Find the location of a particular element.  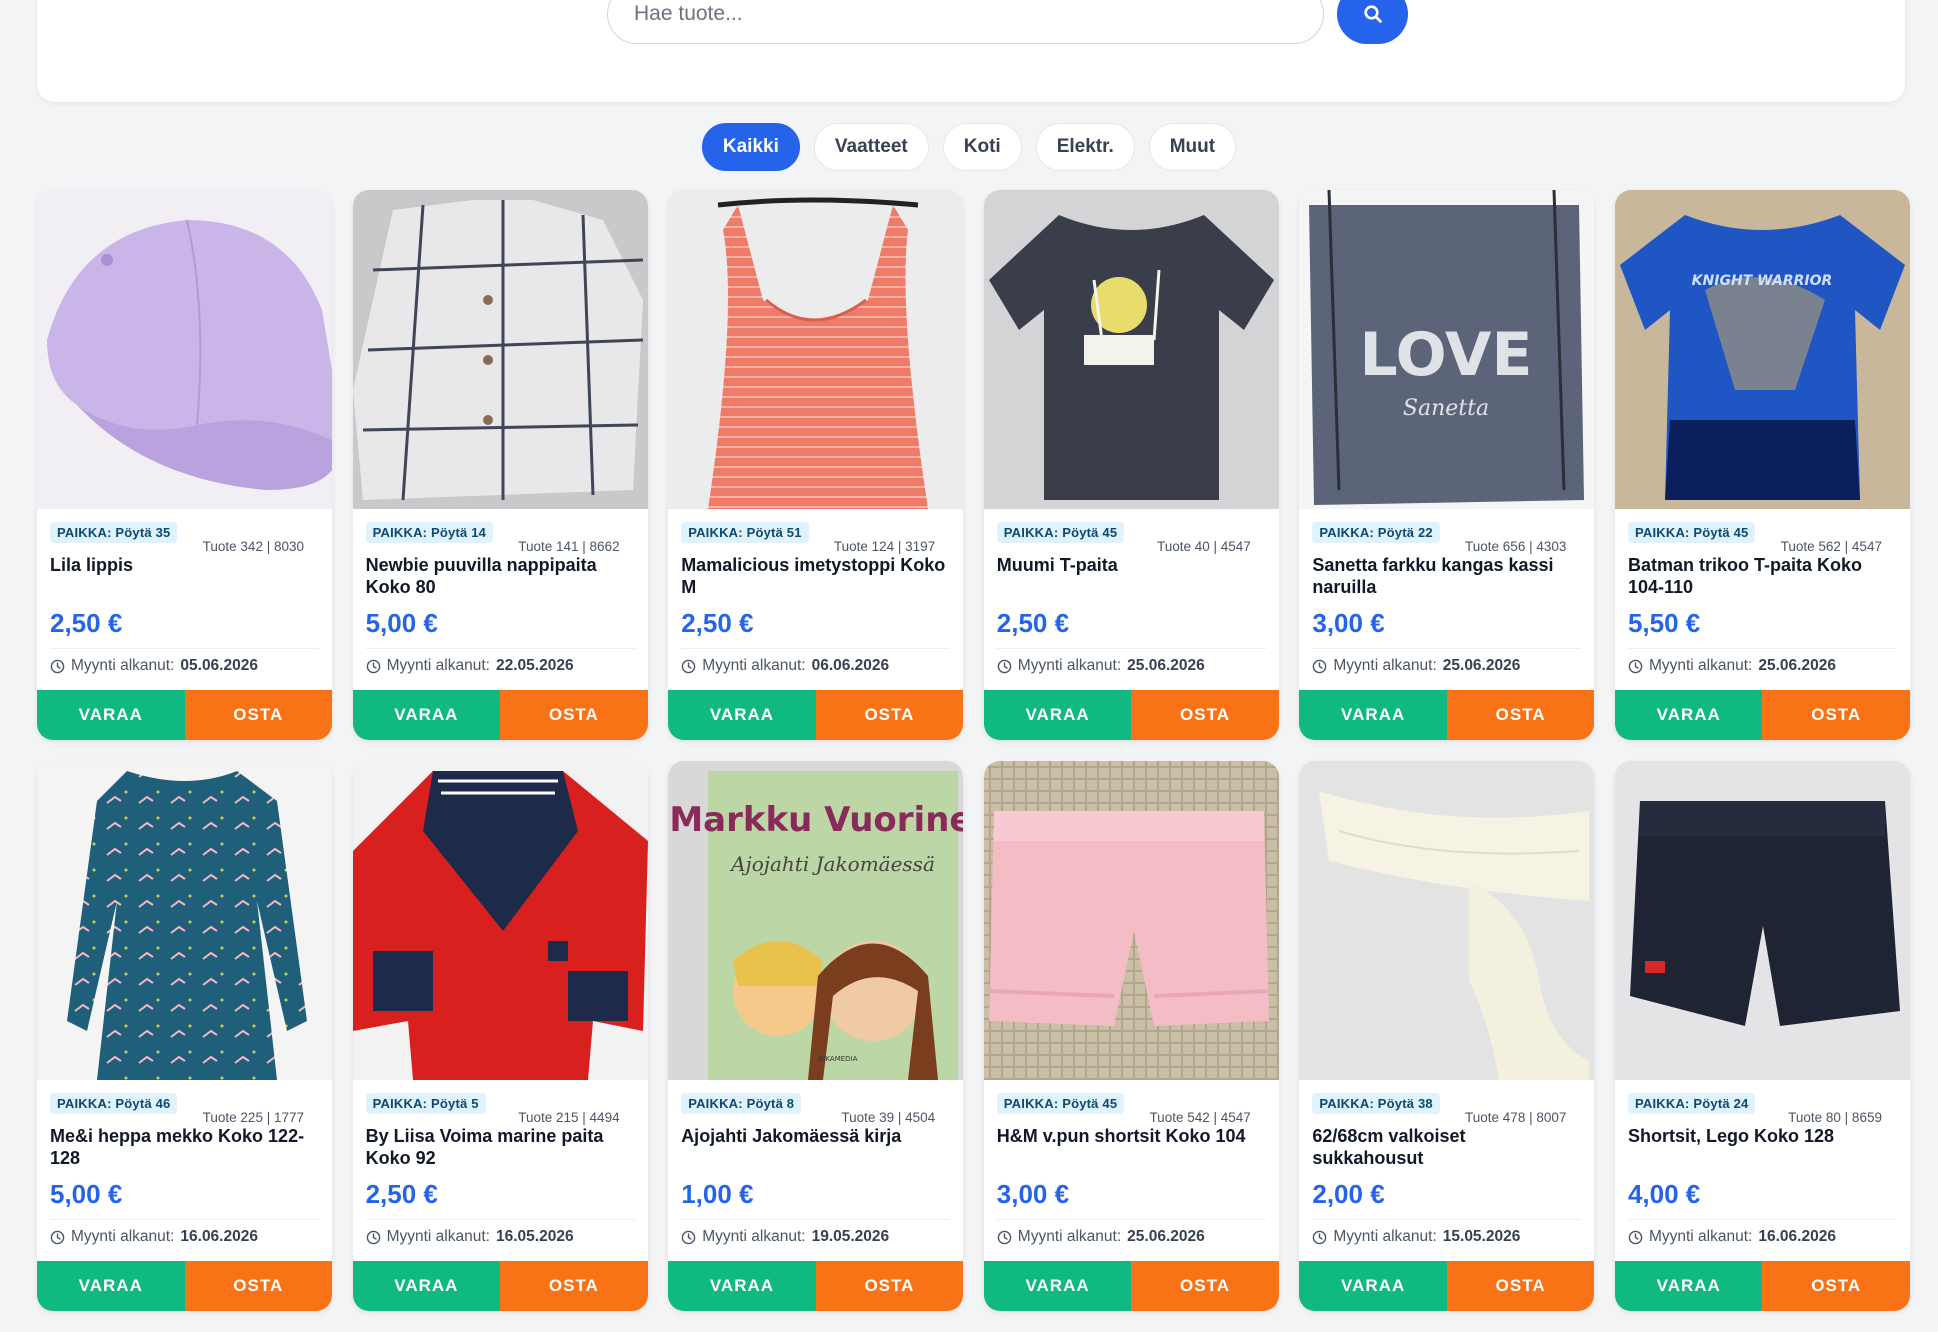

sale-started: Myynti alkanut: 25.06.2026 is located at coordinates (1101, 666).